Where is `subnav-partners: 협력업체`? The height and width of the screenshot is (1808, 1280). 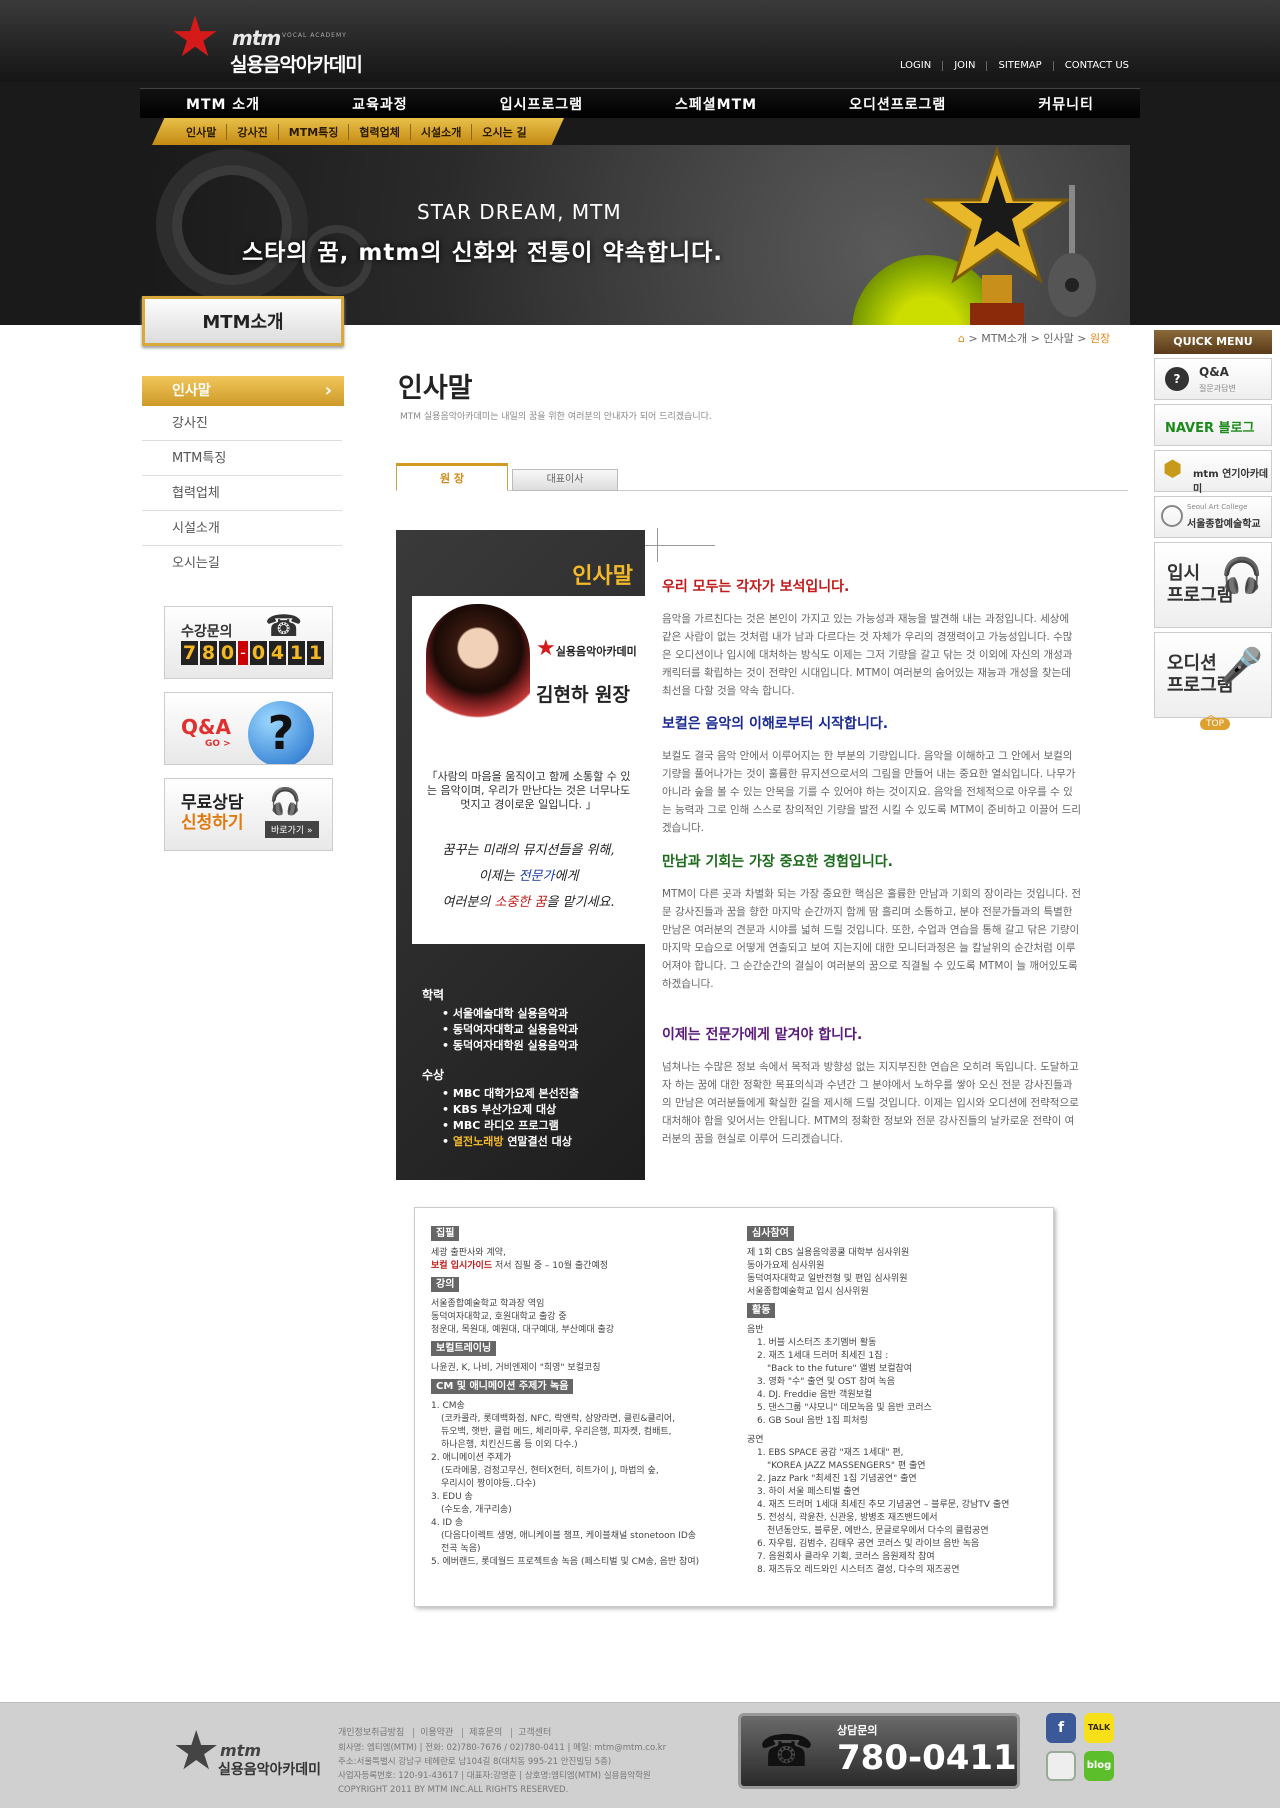 subnav-partners: 협력업체 is located at coordinates (378, 131).